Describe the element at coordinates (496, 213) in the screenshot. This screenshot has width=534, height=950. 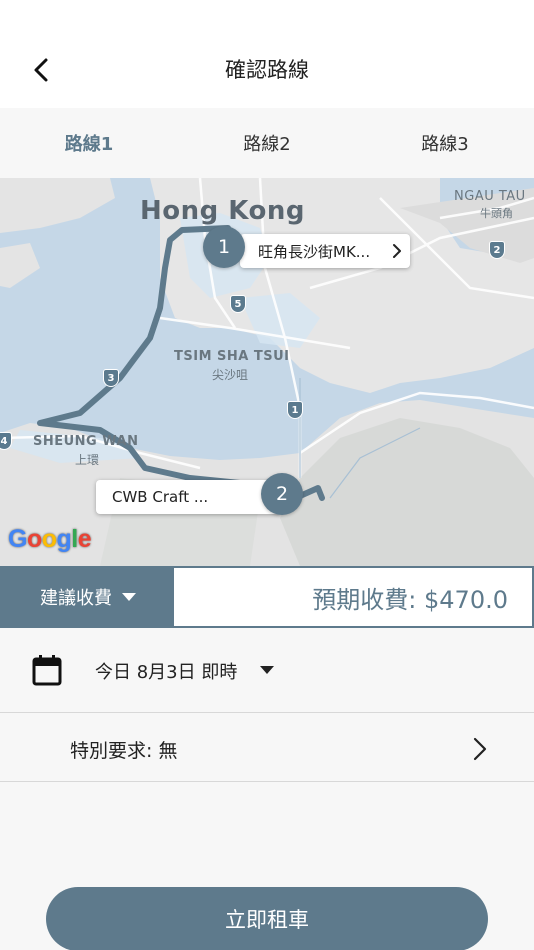
I see `map-label-ngau-tau-zh: 牛頭角` at that location.